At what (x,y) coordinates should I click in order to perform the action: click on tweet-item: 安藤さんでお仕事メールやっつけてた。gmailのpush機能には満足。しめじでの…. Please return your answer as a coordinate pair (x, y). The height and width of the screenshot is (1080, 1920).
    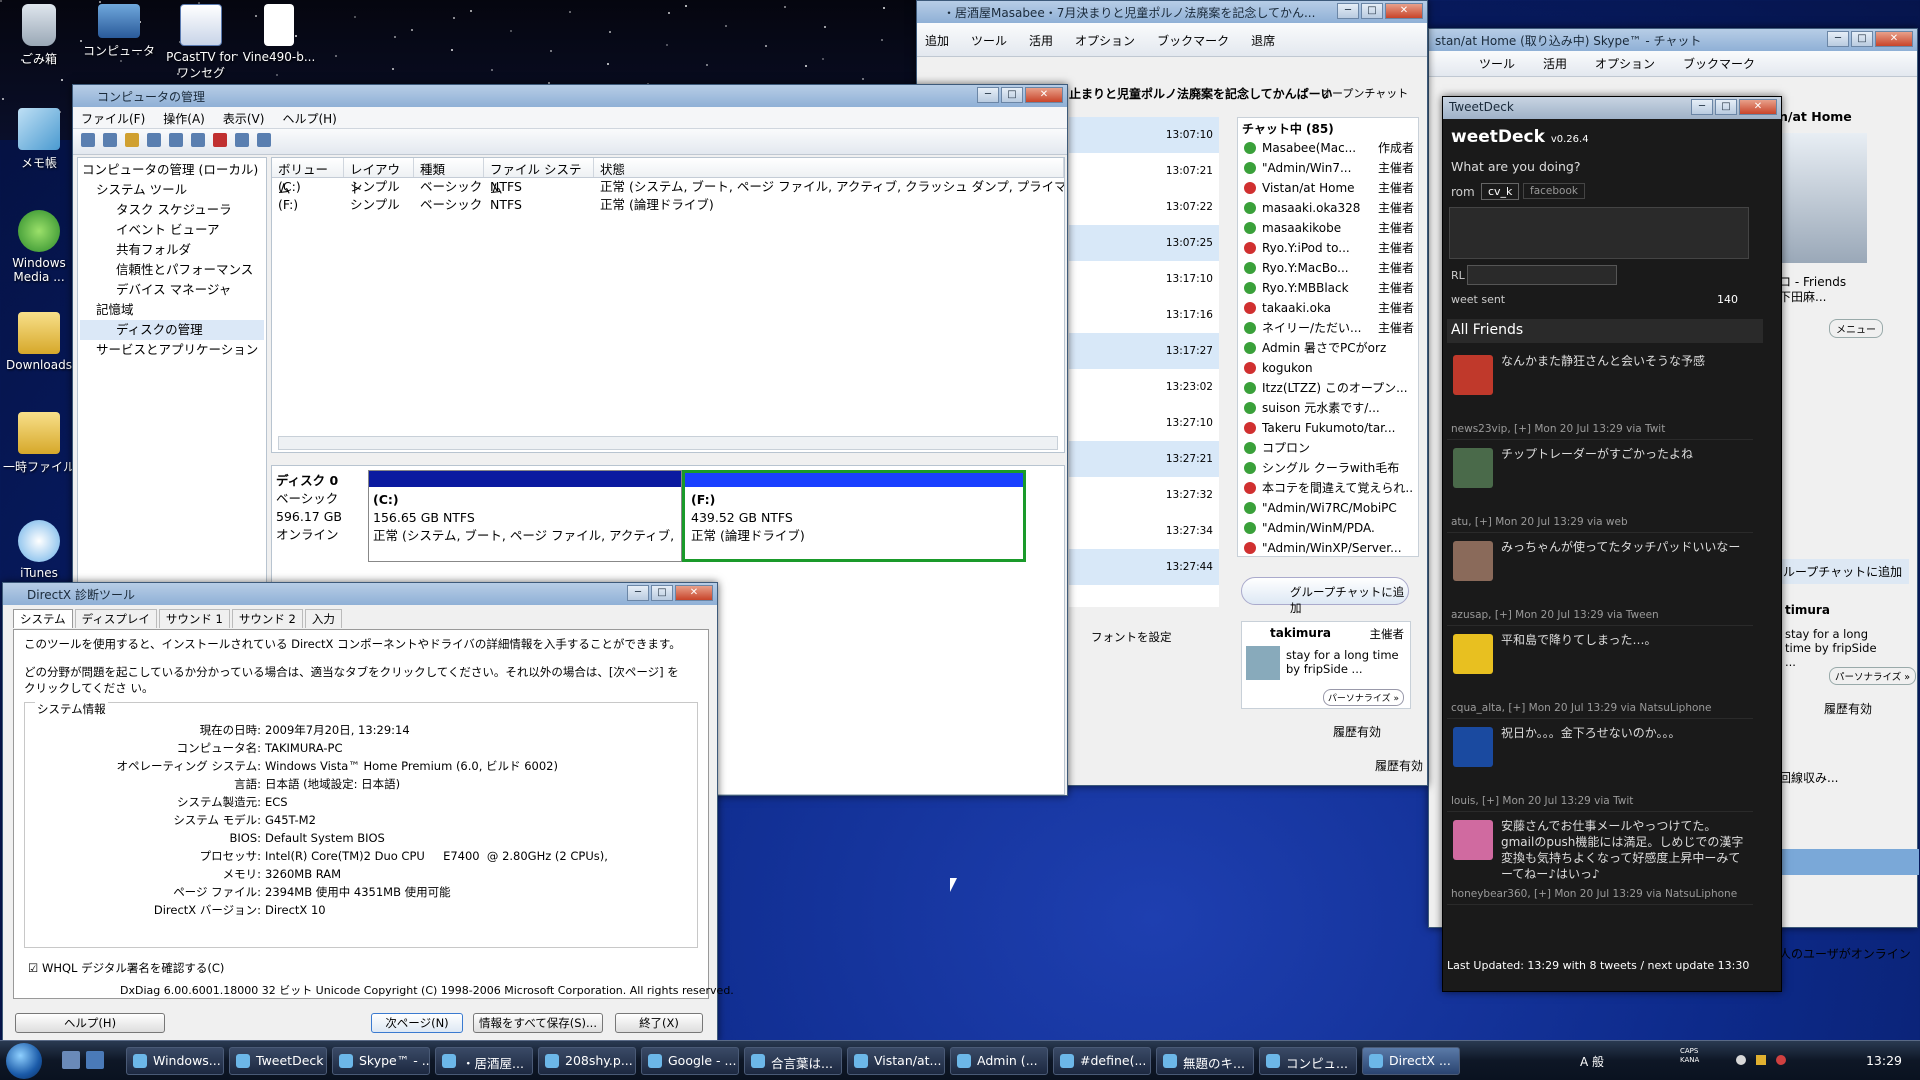
    Looking at the image, I should click on (1600, 858).